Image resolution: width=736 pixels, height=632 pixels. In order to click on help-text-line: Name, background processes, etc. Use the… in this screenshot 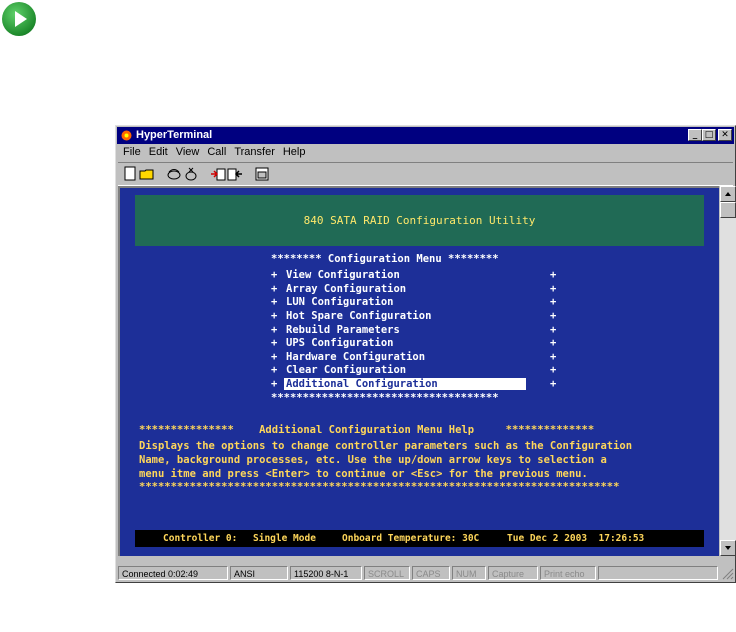, I will do `click(373, 460)`.